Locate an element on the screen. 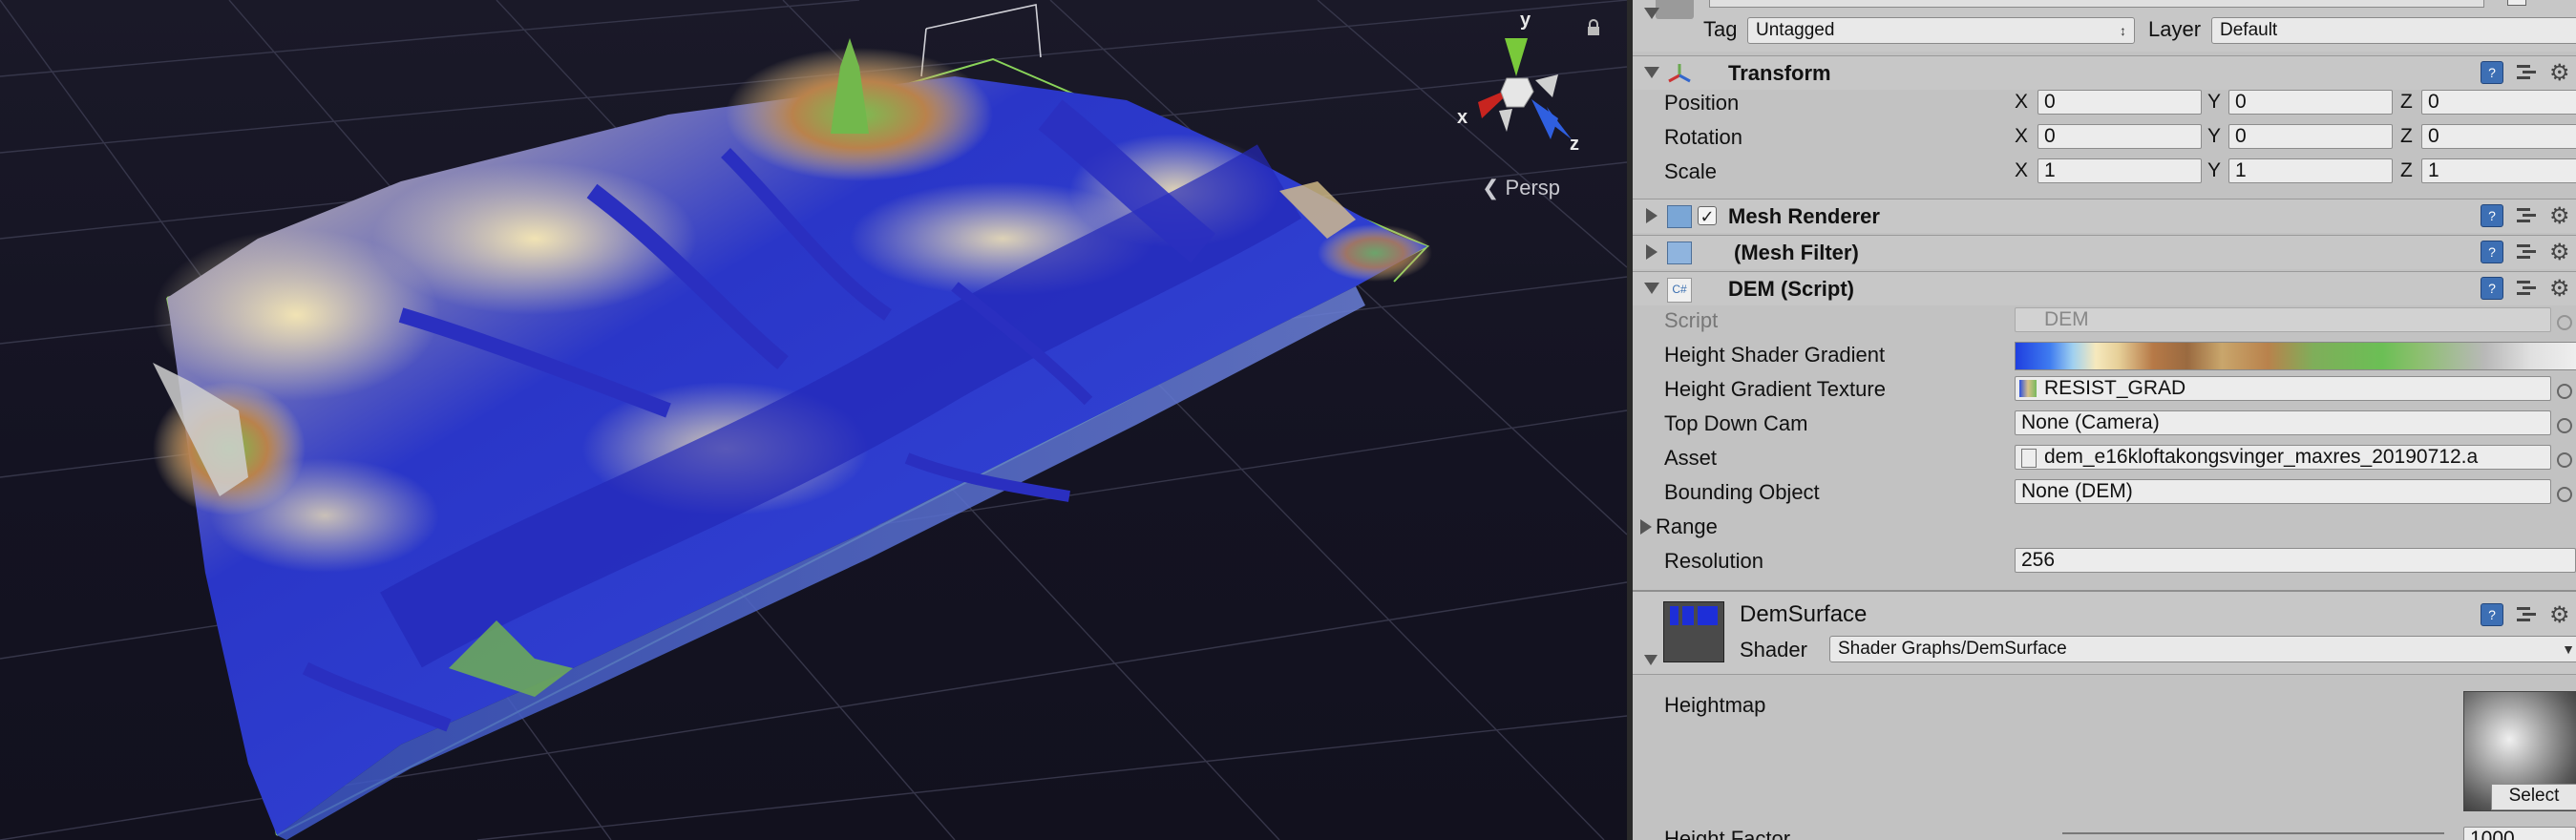  shader-label: Shader is located at coordinates (1773, 650).